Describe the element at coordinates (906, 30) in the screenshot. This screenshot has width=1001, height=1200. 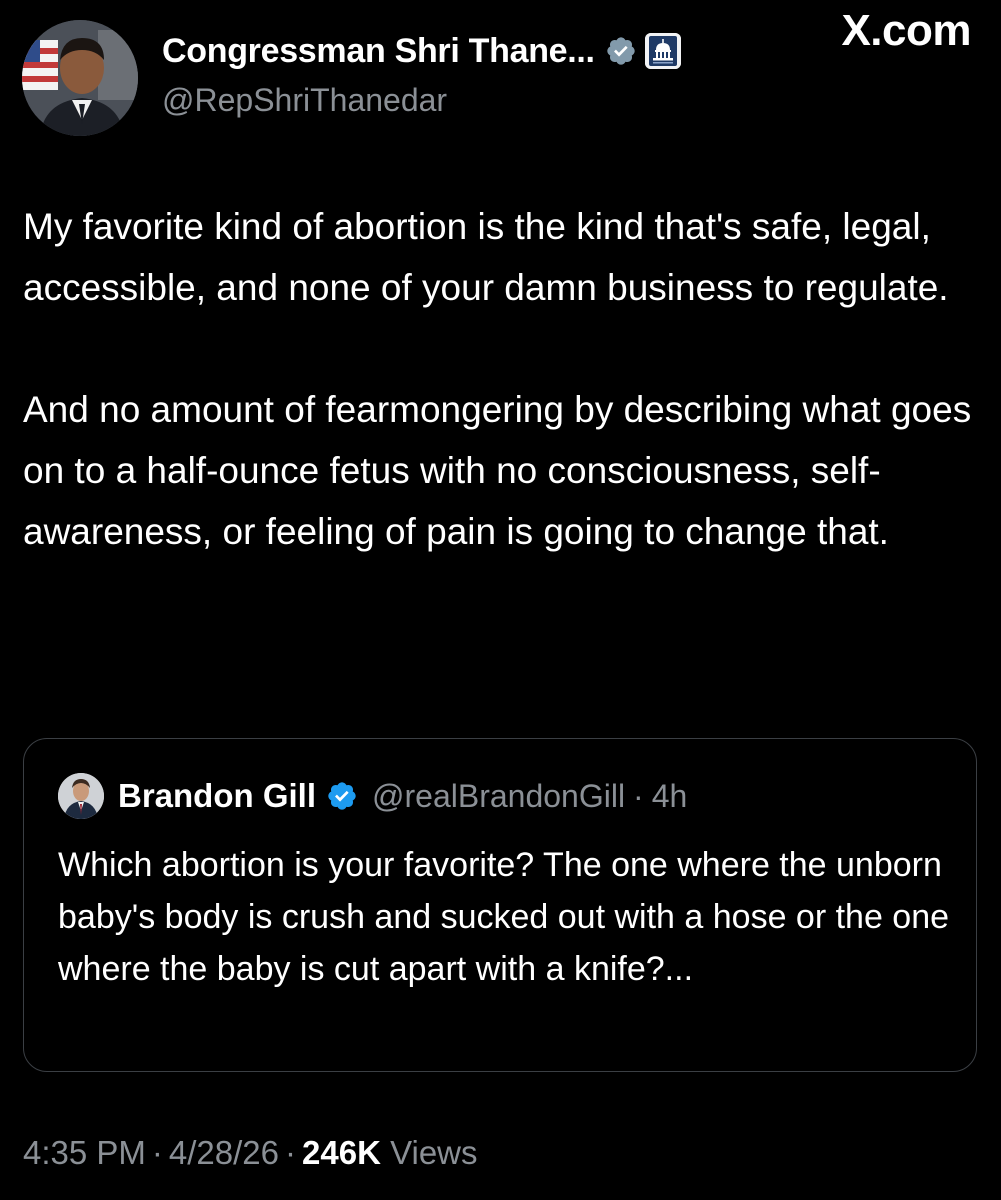
I see `source-label: X.com` at that location.